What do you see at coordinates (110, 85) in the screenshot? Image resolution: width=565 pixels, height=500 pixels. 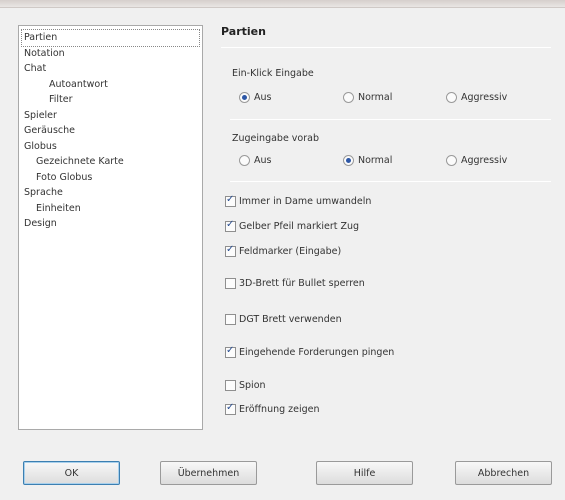 I see `tree-item-autoantwort: Autoantwort` at bounding box center [110, 85].